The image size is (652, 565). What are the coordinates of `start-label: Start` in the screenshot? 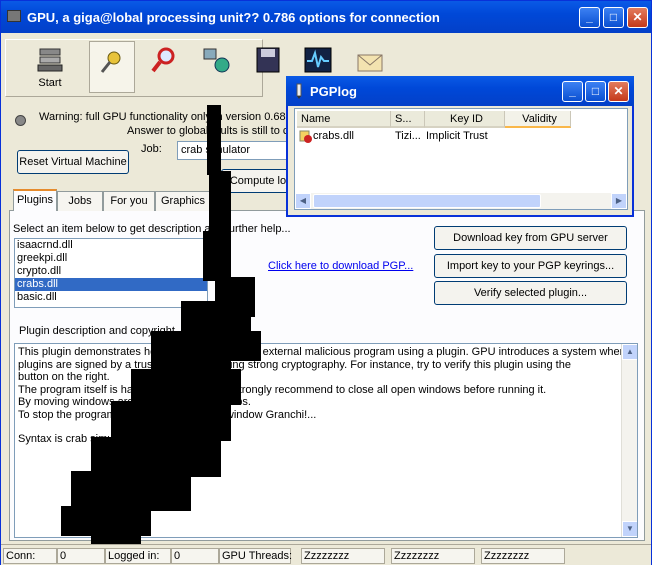 It's located at (50, 83).